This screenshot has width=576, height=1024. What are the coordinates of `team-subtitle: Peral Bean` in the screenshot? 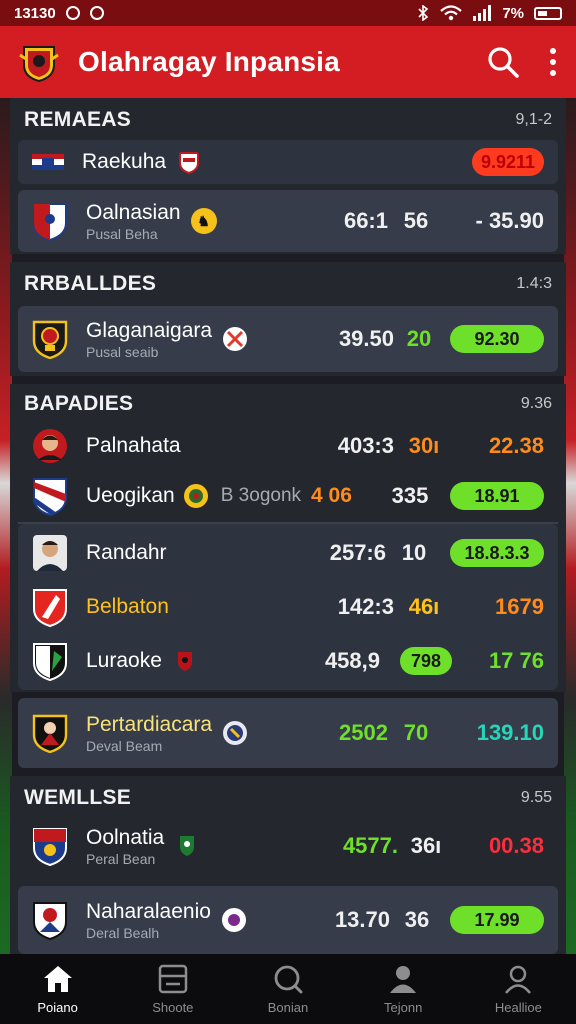 It's located at (121, 858).